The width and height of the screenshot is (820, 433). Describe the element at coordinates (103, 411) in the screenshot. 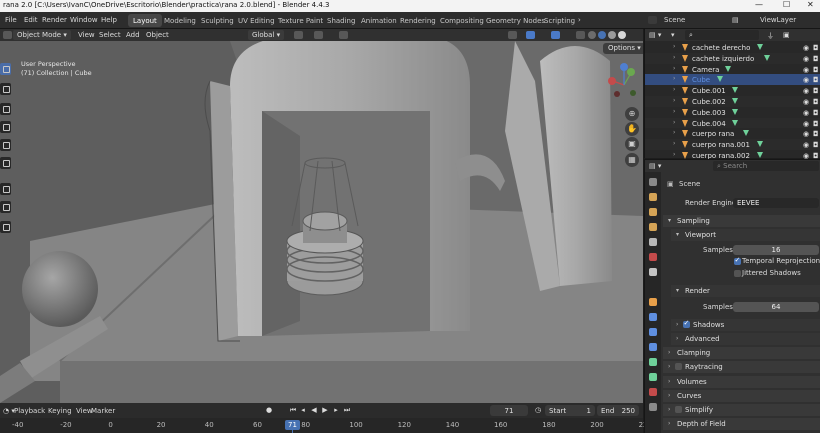

I see `timeline-menu-marker: Marker` at that location.